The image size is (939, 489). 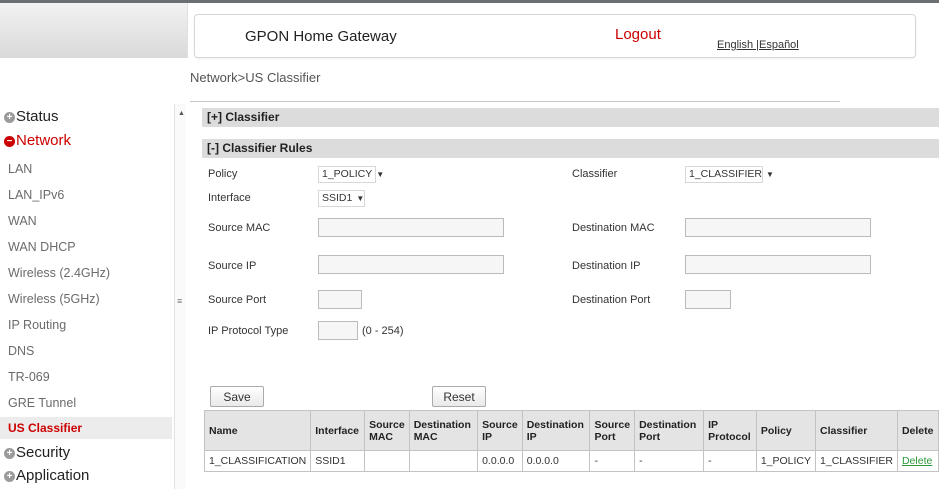 I want to click on save-button: Save, so click(x=237, y=396).